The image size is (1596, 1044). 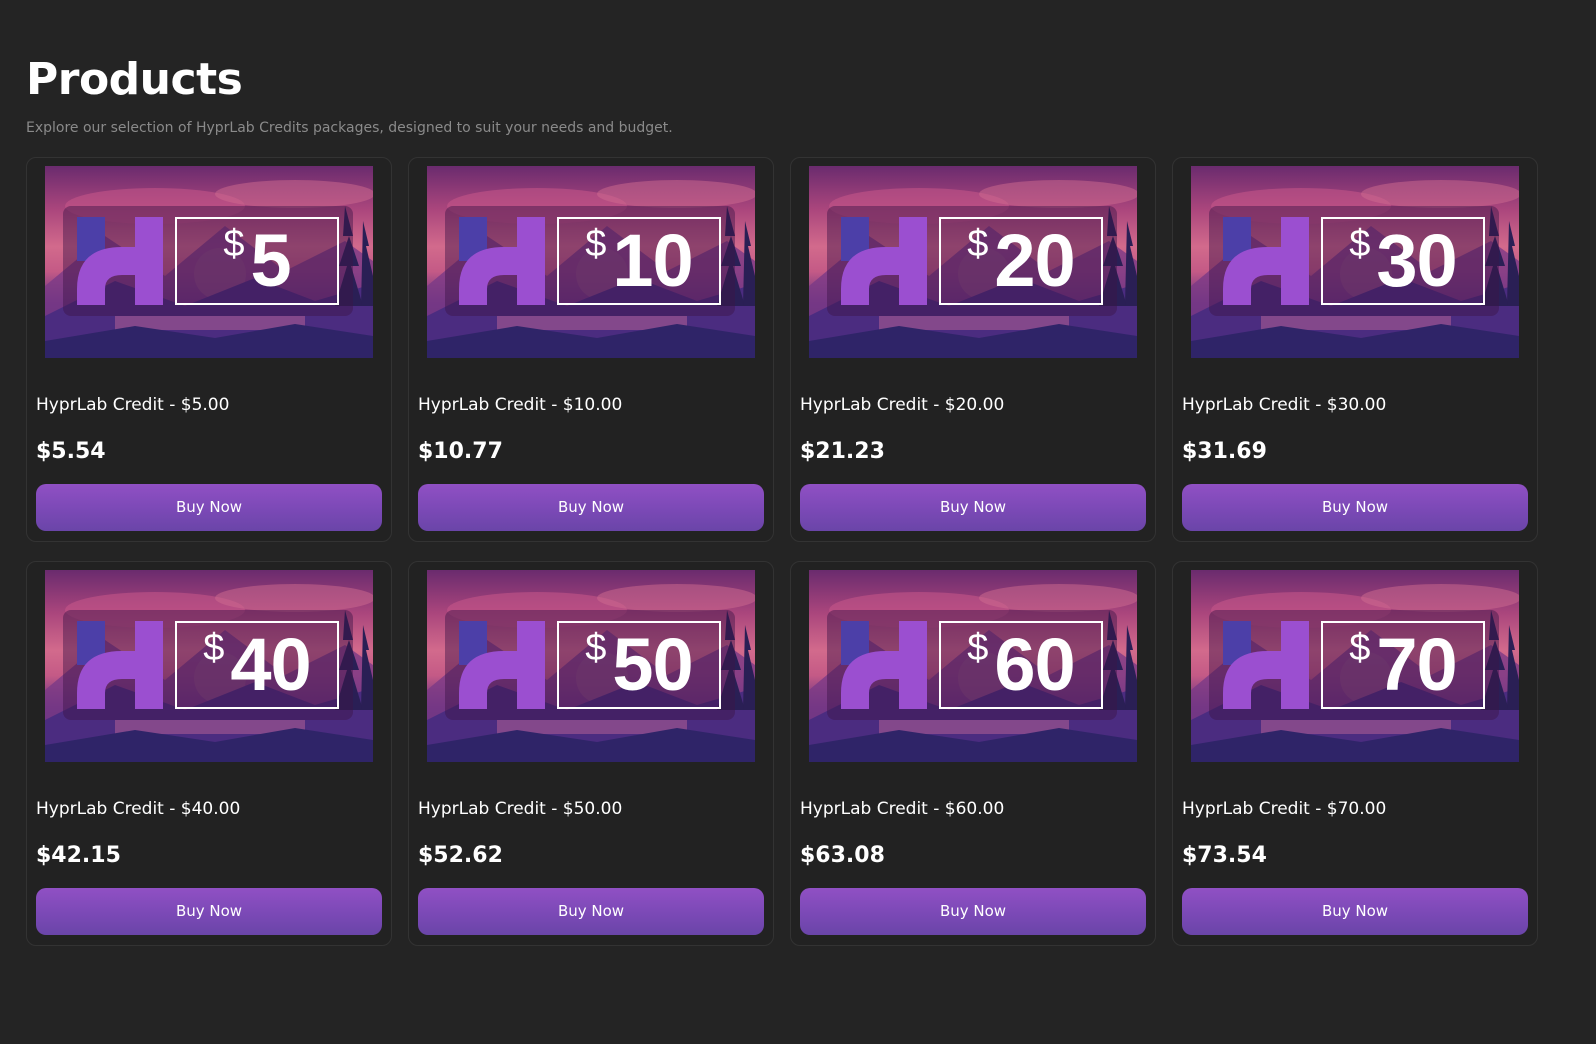 I want to click on product-name: HyprLab Credit - $30.00, so click(x=1355, y=405).